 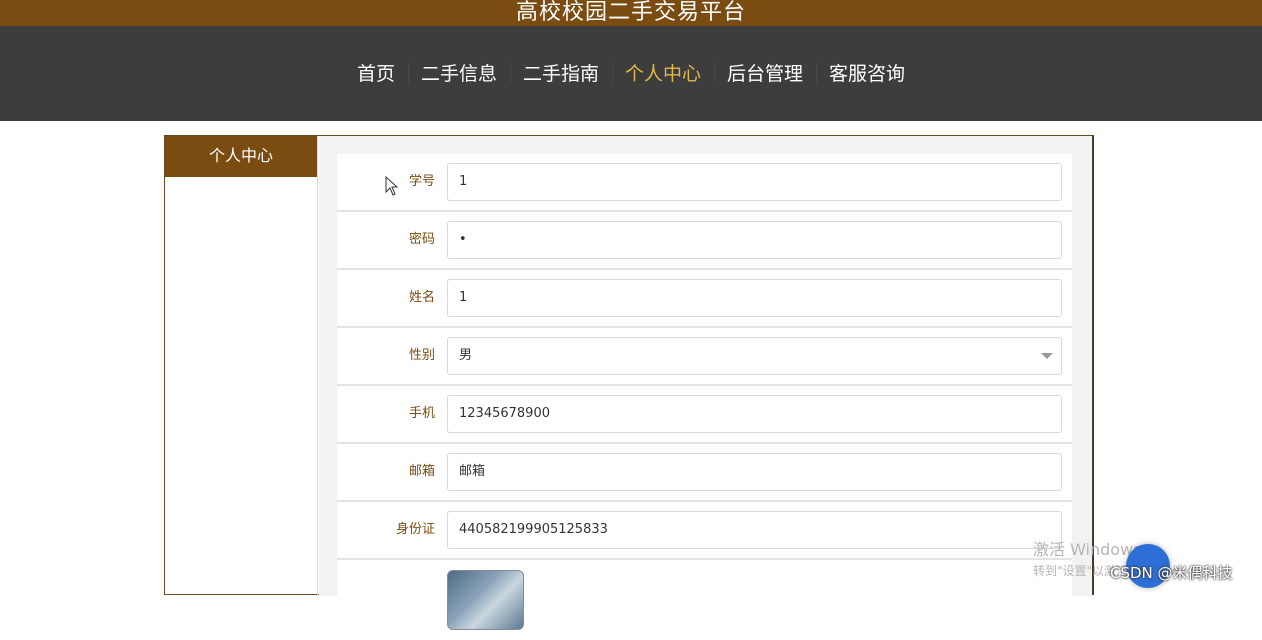 I want to click on form-row-password: 密码 •, so click(x=704, y=241).